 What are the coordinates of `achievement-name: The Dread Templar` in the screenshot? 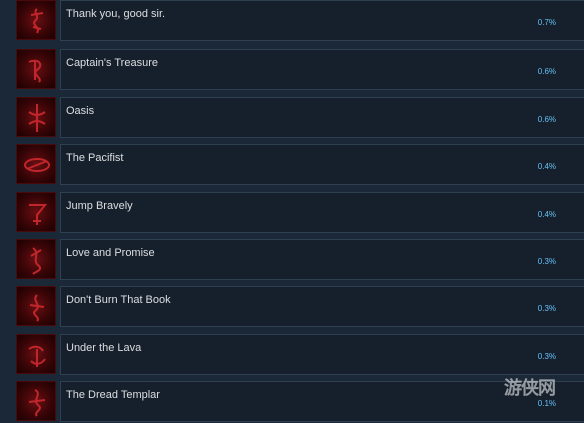 It's located at (113, 395).